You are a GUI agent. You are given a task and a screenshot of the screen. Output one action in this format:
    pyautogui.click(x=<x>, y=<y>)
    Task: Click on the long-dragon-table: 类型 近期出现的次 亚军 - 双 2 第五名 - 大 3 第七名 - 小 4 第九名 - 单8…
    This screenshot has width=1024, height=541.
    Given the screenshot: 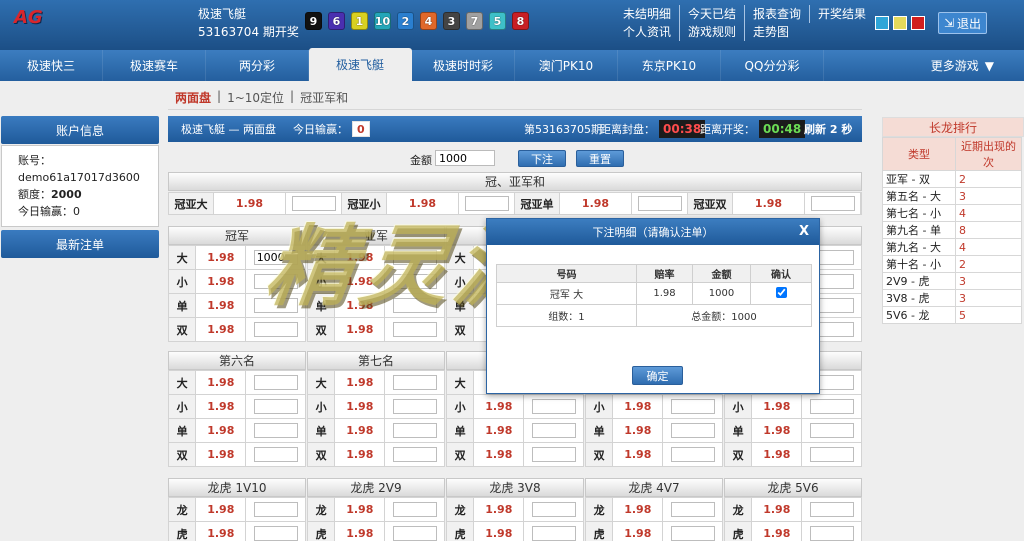 What is the action you would take?
    pyautogui.click(x=952, y=230)
    